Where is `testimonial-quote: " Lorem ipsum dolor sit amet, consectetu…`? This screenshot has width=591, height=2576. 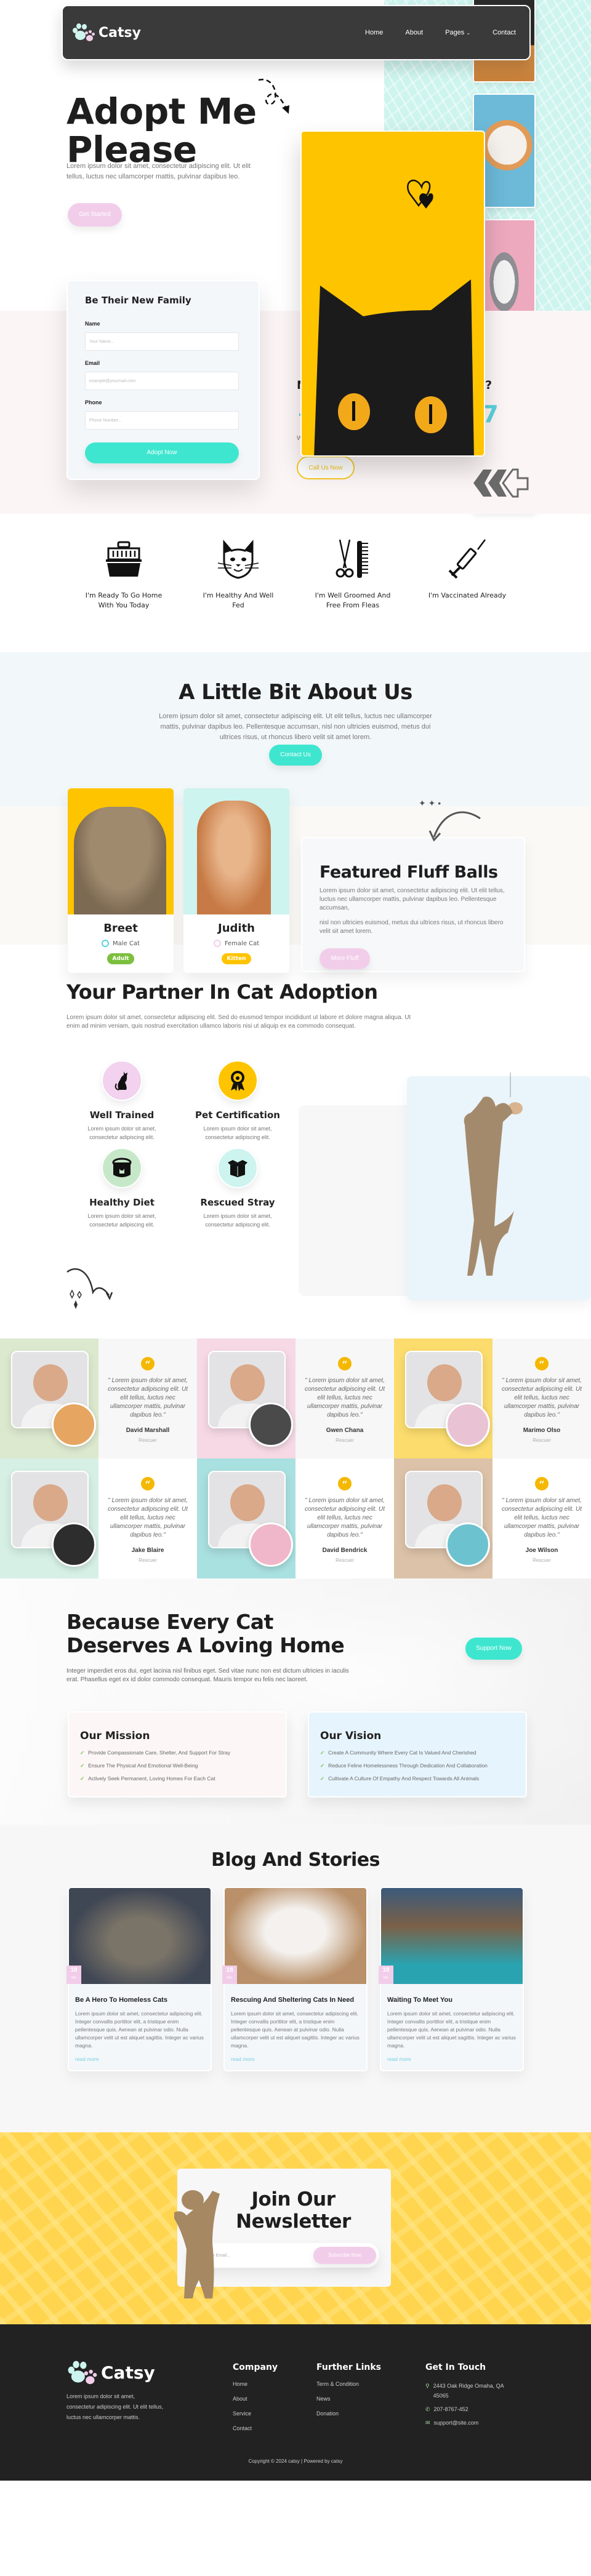
testimonial-quote: " Lorem ipsum dolor sit amet, consectetu… is located at coordinates (541, 1517).